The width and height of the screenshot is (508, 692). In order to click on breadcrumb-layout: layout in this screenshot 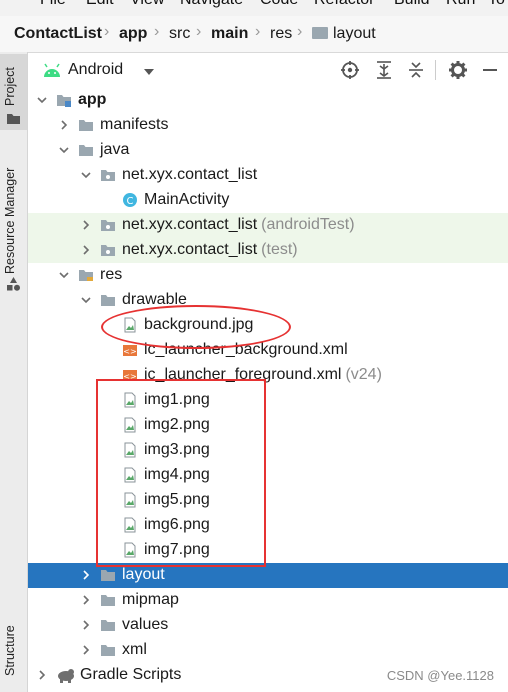, I will do `click(354, 34)`.